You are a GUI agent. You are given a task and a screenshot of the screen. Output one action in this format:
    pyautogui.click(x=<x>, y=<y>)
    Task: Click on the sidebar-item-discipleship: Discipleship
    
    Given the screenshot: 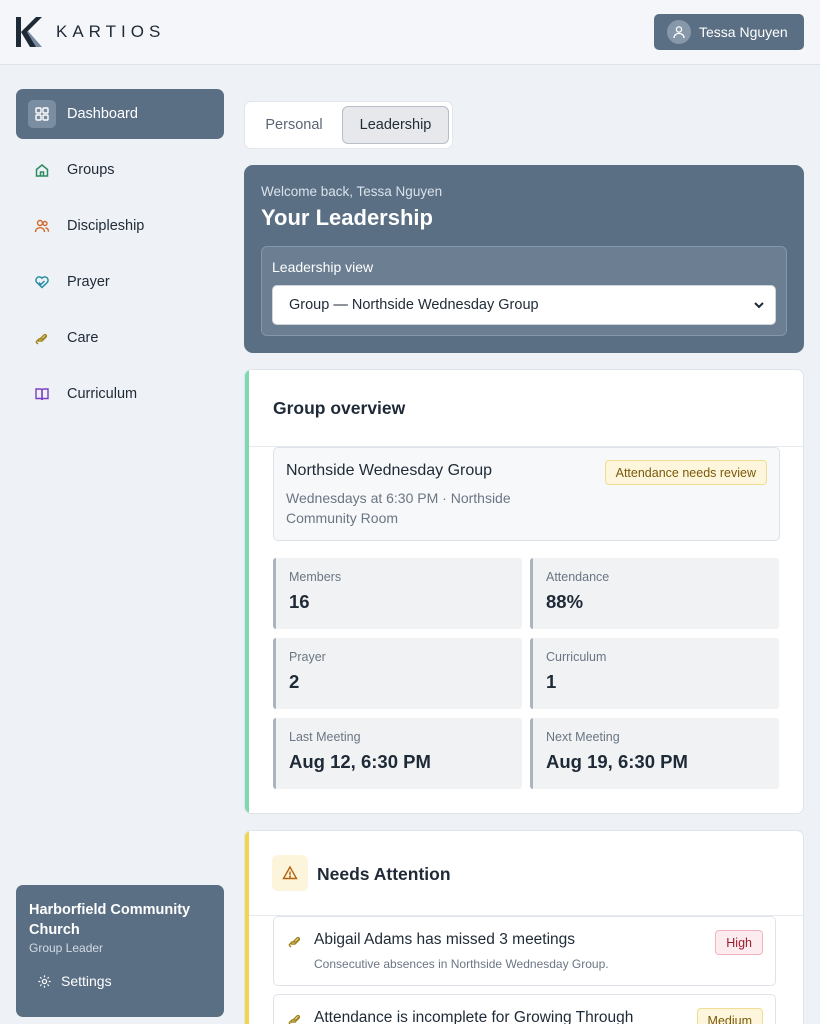 What is the action you would take?
    pyautogui.click(x=120, y=226)
    